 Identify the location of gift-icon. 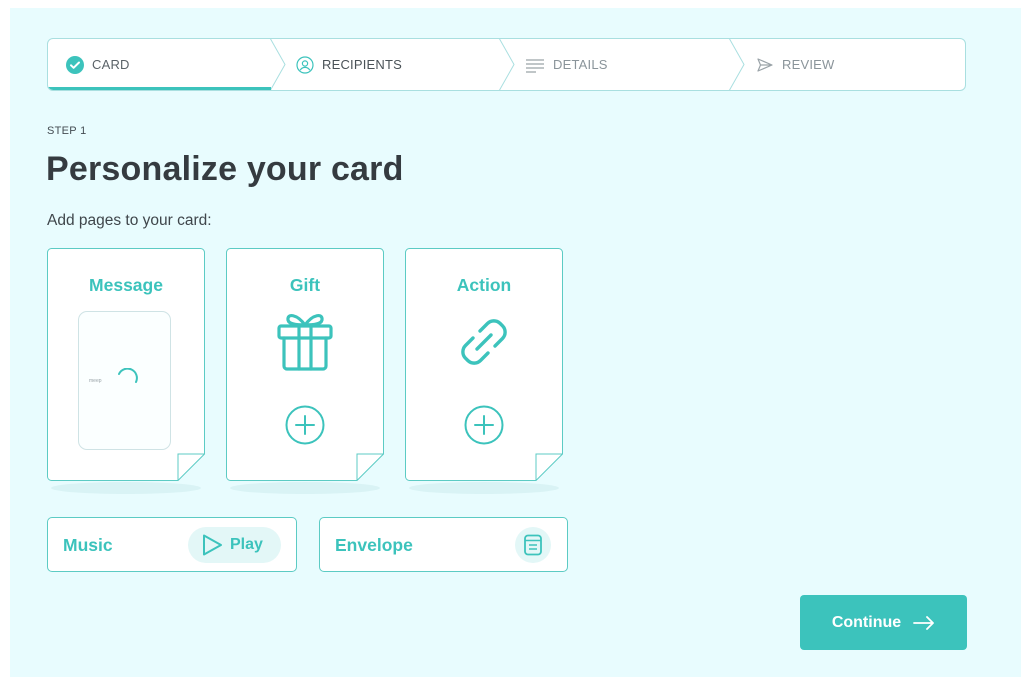
(305, 342).